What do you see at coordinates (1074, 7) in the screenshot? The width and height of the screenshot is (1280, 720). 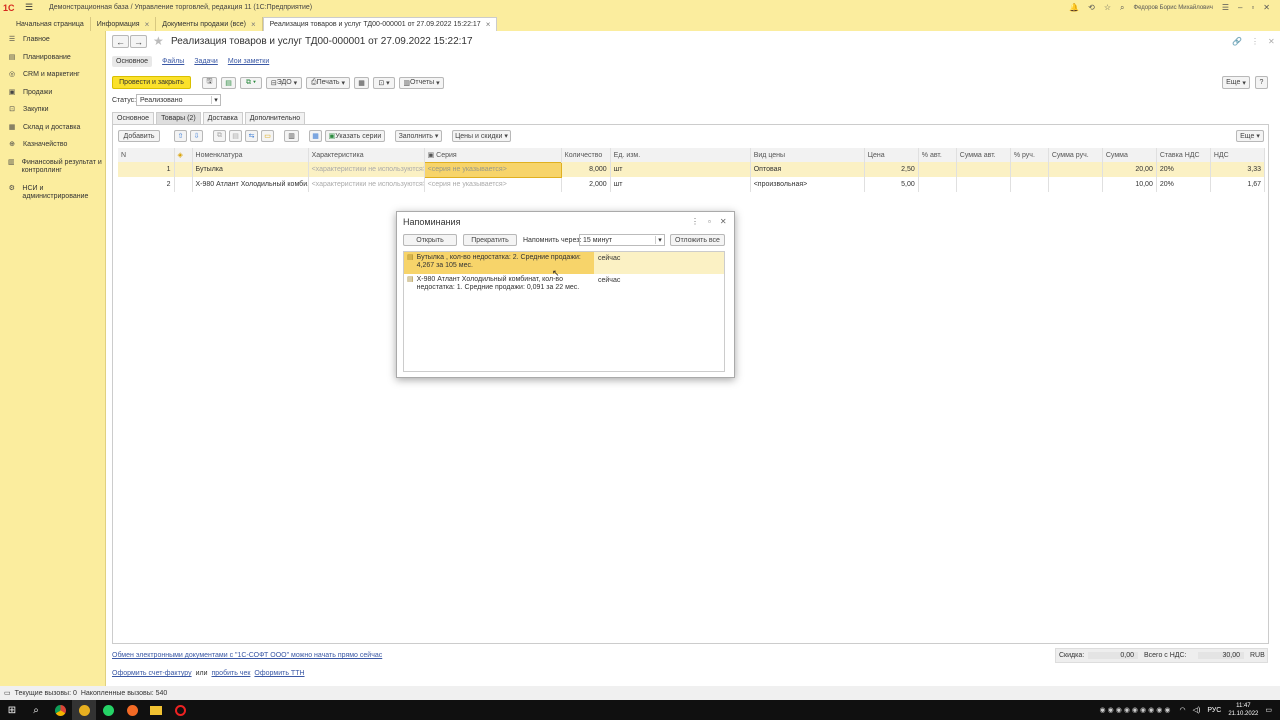 I see `bell-icon: 🔔` at bounding box center [1074, 7].